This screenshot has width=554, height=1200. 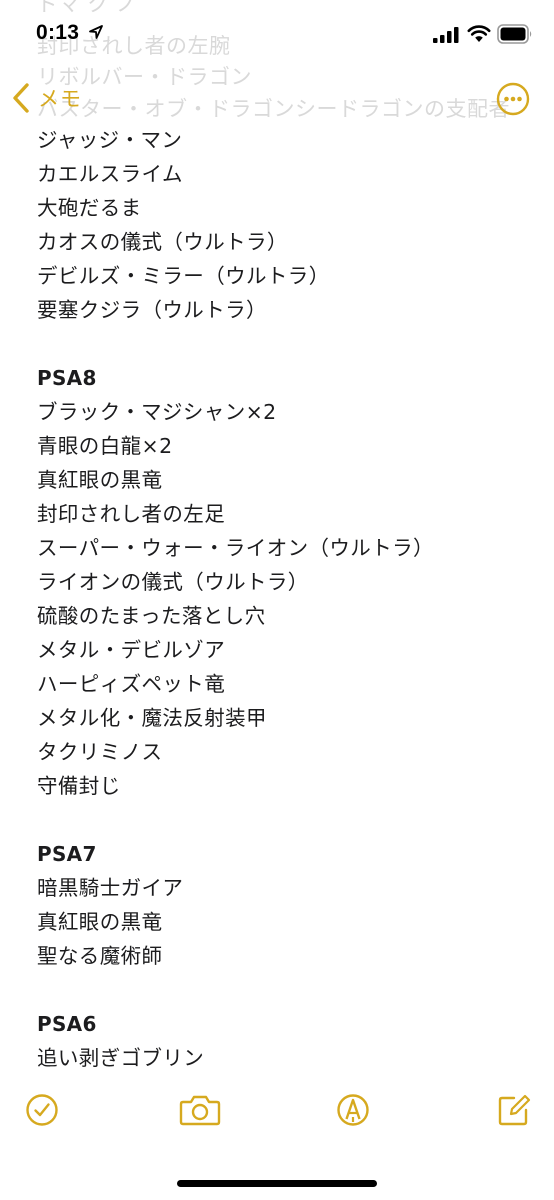 What do you see at coordinates (277, 35) in the screenshot?
I see `status-bar: 0:13` at bounding box center [277, 35].